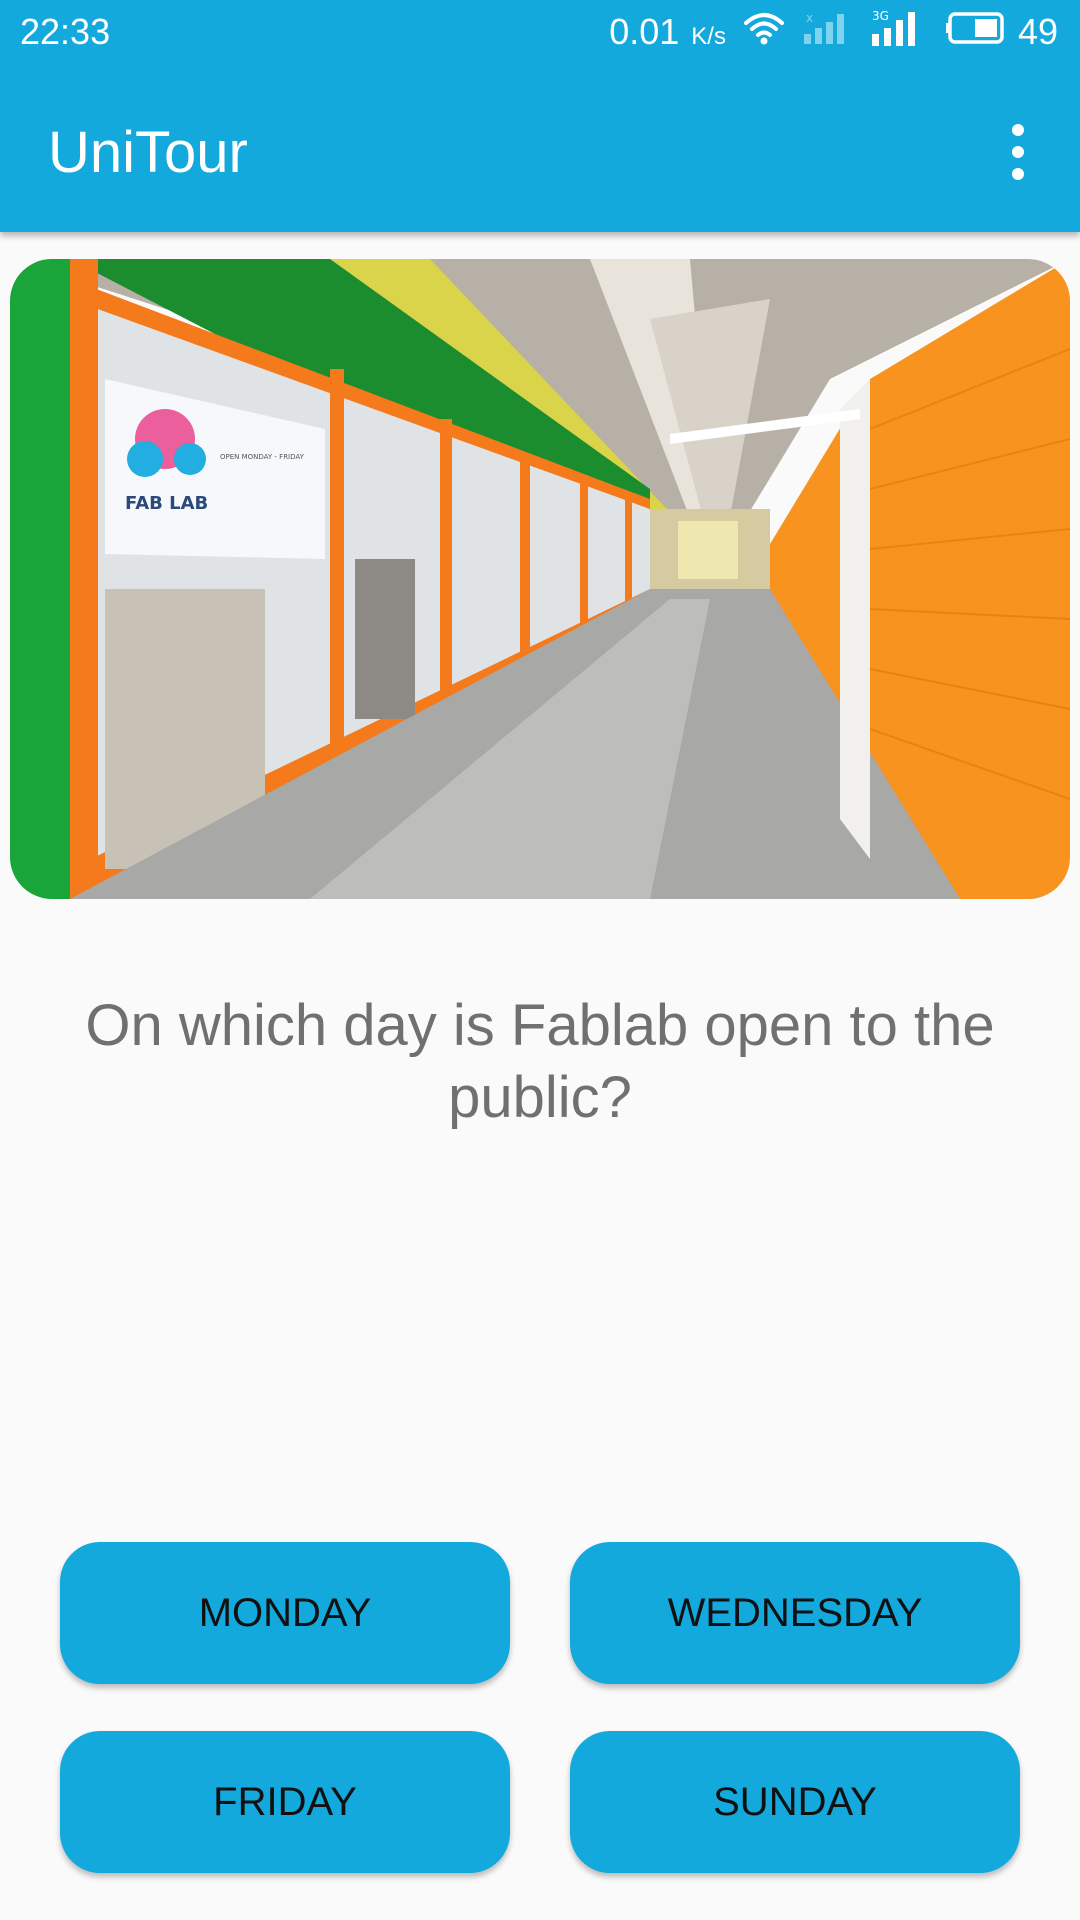 The width and height of the screenshot is (1080, 1920). I want to click on battery-icon, so click(977, 32).